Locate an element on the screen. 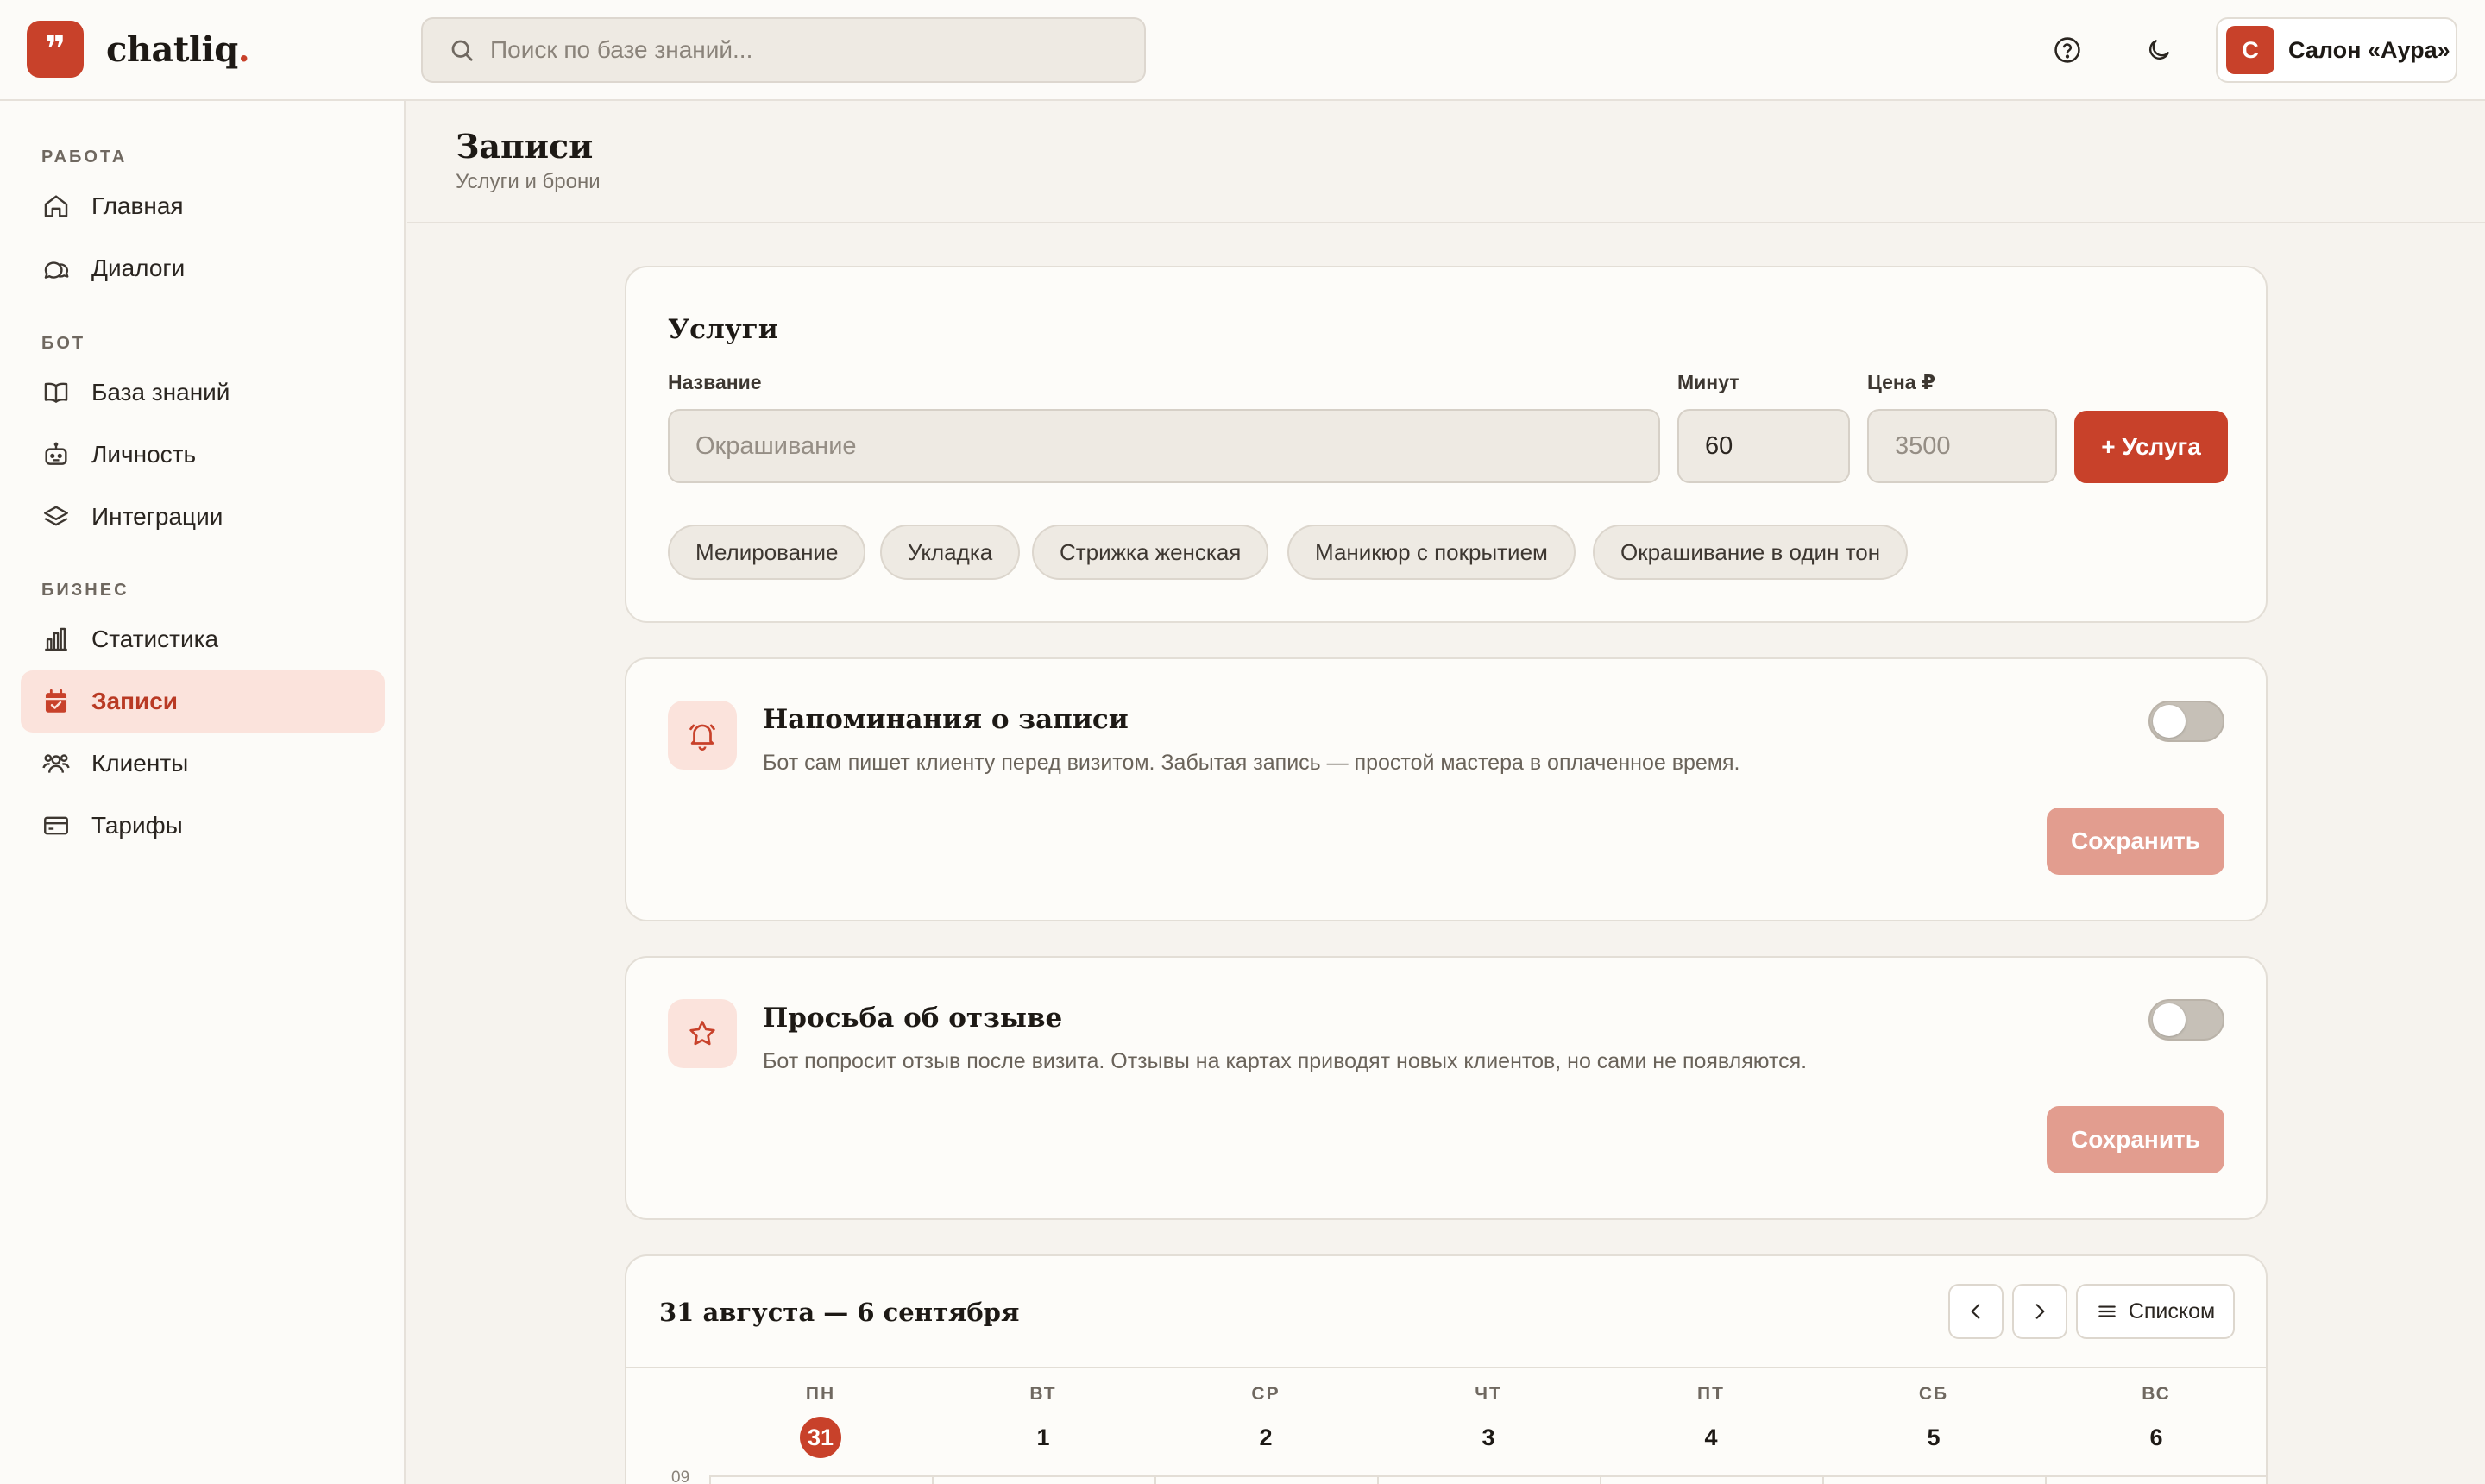  service-chip: Окрашивание в один тон is located at coordinates (1751, 552).